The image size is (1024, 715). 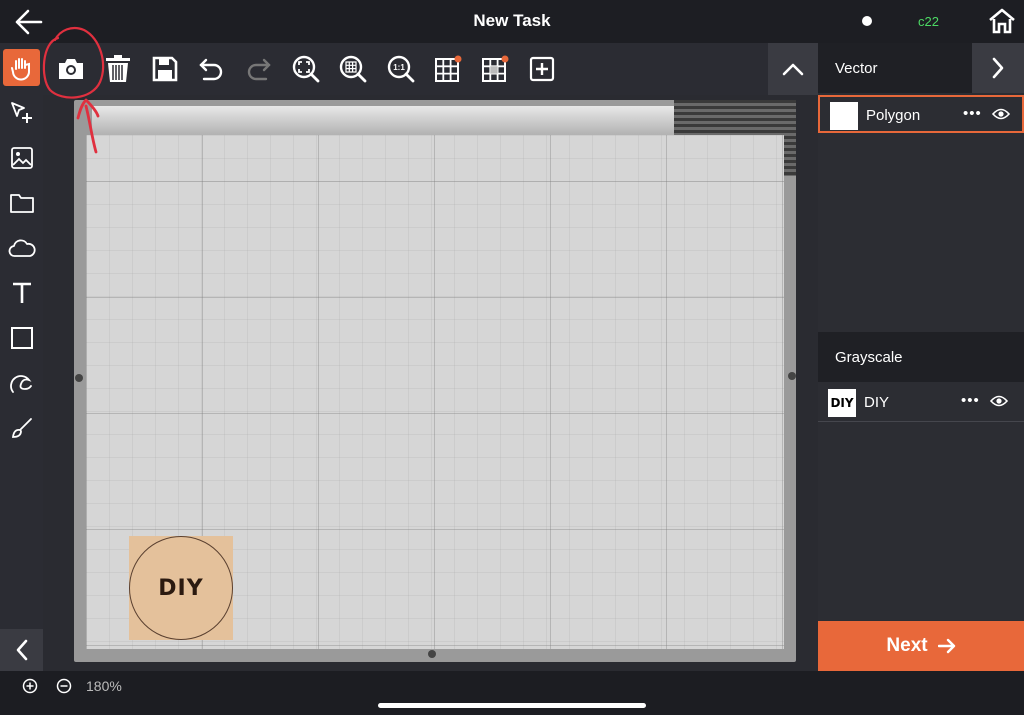 I want to click on hand-tool, so click(x=21, y=67).